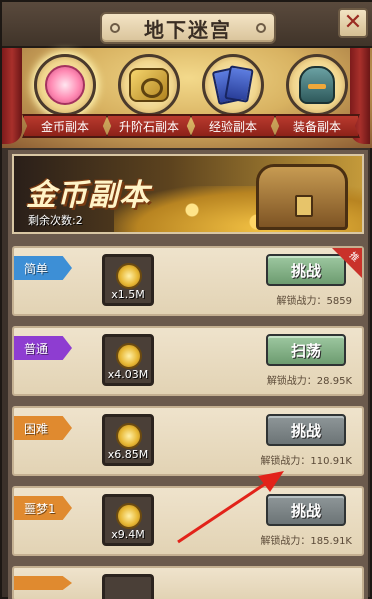 The height and width of the screenshot is (599, 372). I want to click on reward-quantity: x9.4M, so click(128, 534).